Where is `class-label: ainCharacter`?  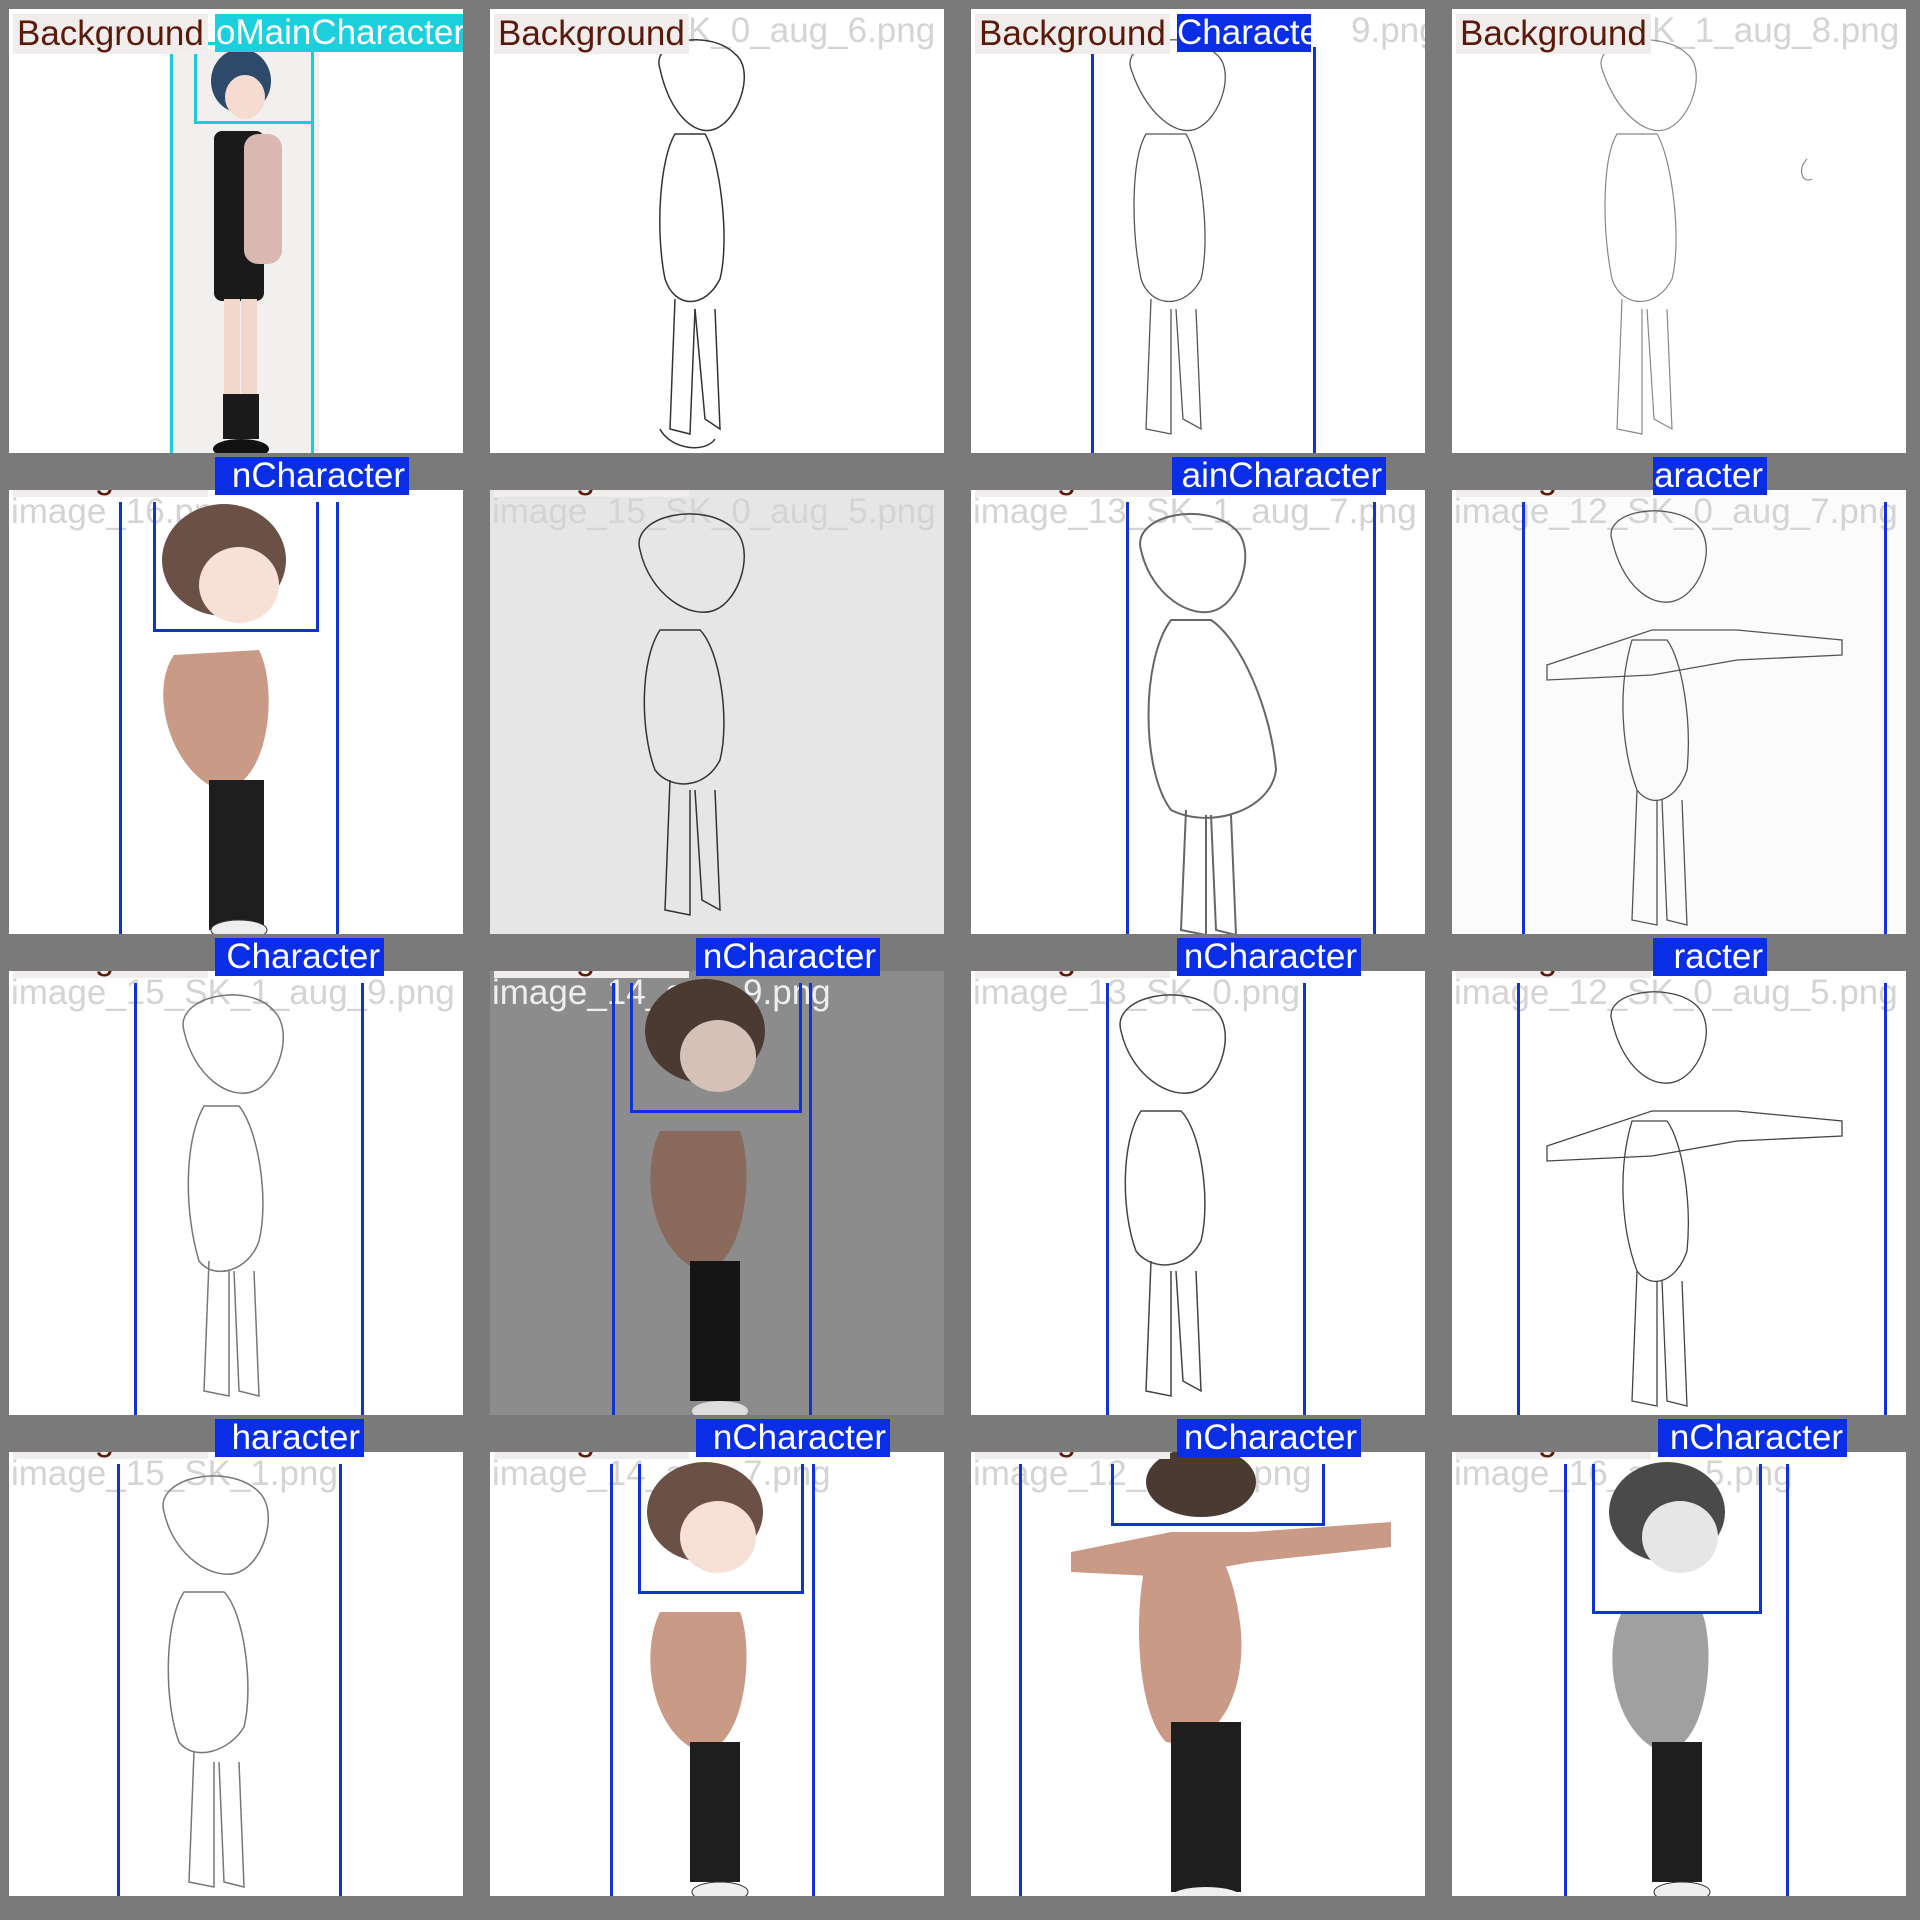 class-label: ainCharacter is located at coordinates (1279, 476).